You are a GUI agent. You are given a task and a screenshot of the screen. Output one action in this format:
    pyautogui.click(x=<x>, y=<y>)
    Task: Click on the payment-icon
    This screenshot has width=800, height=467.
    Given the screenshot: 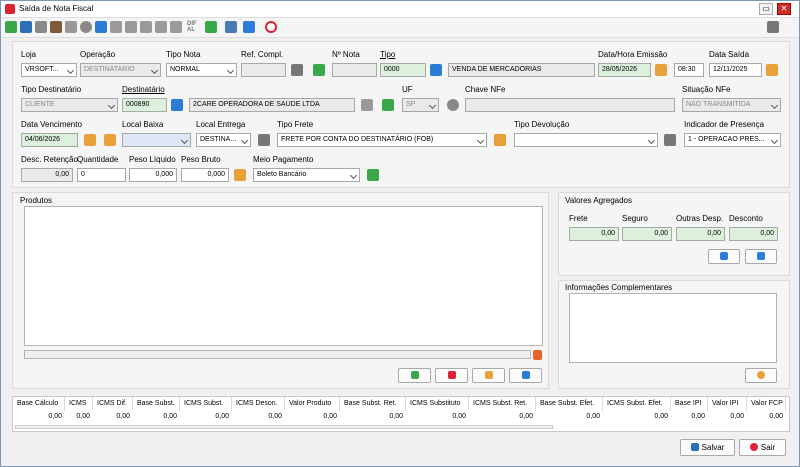 What is the action you would take?
    pyautogui.click(x=373, y=175)
    